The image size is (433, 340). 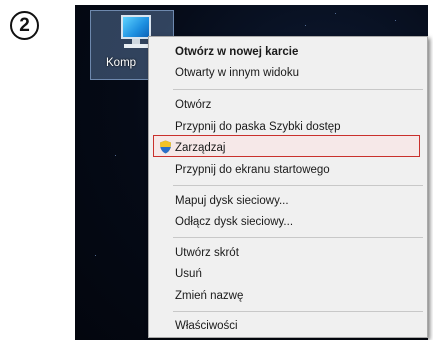 I want to click on menu-item-pin-quick-access: Przypnij do paska Szybki dostęp, so click(x=258, y=127).